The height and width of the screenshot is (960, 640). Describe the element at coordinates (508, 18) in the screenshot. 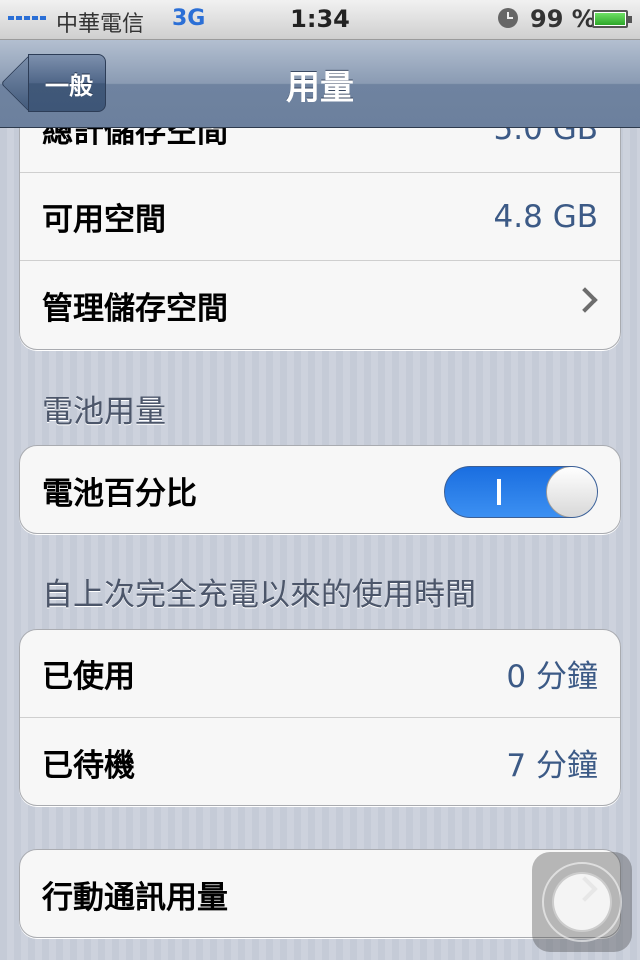

I see `alarm-clock-icon` at that location.